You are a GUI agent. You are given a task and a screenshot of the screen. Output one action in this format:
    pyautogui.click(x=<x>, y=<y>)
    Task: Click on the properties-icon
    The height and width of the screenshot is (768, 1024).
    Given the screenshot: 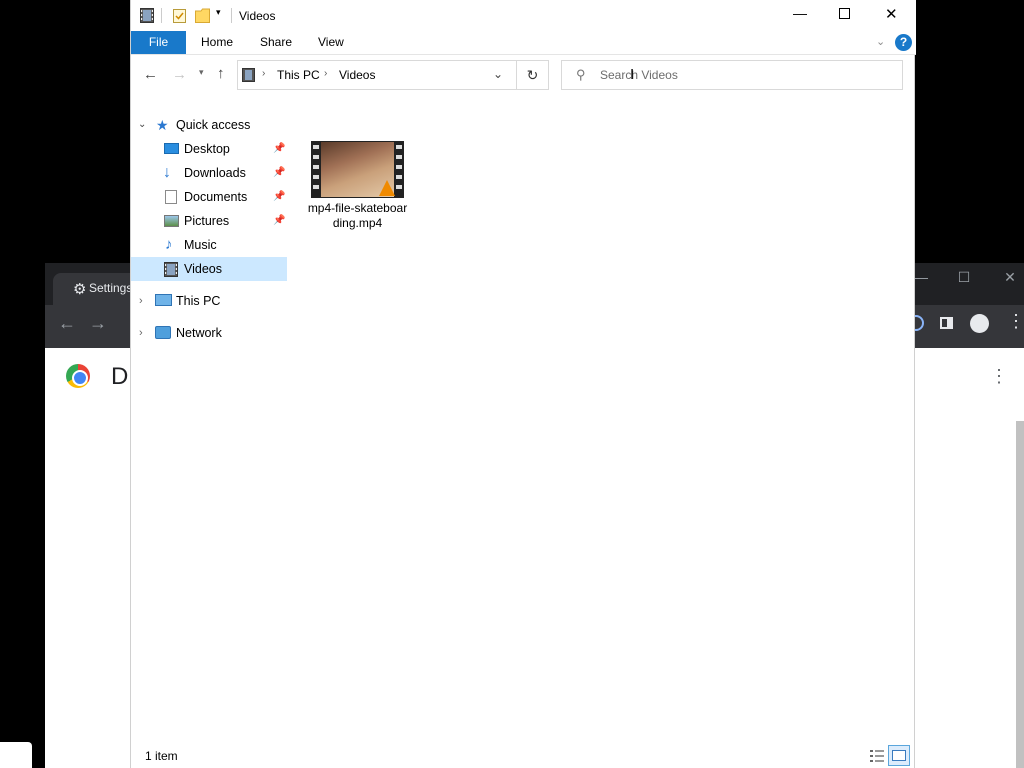 What is the action you would take?
    pyautogui.click(x=179, y=15)
    